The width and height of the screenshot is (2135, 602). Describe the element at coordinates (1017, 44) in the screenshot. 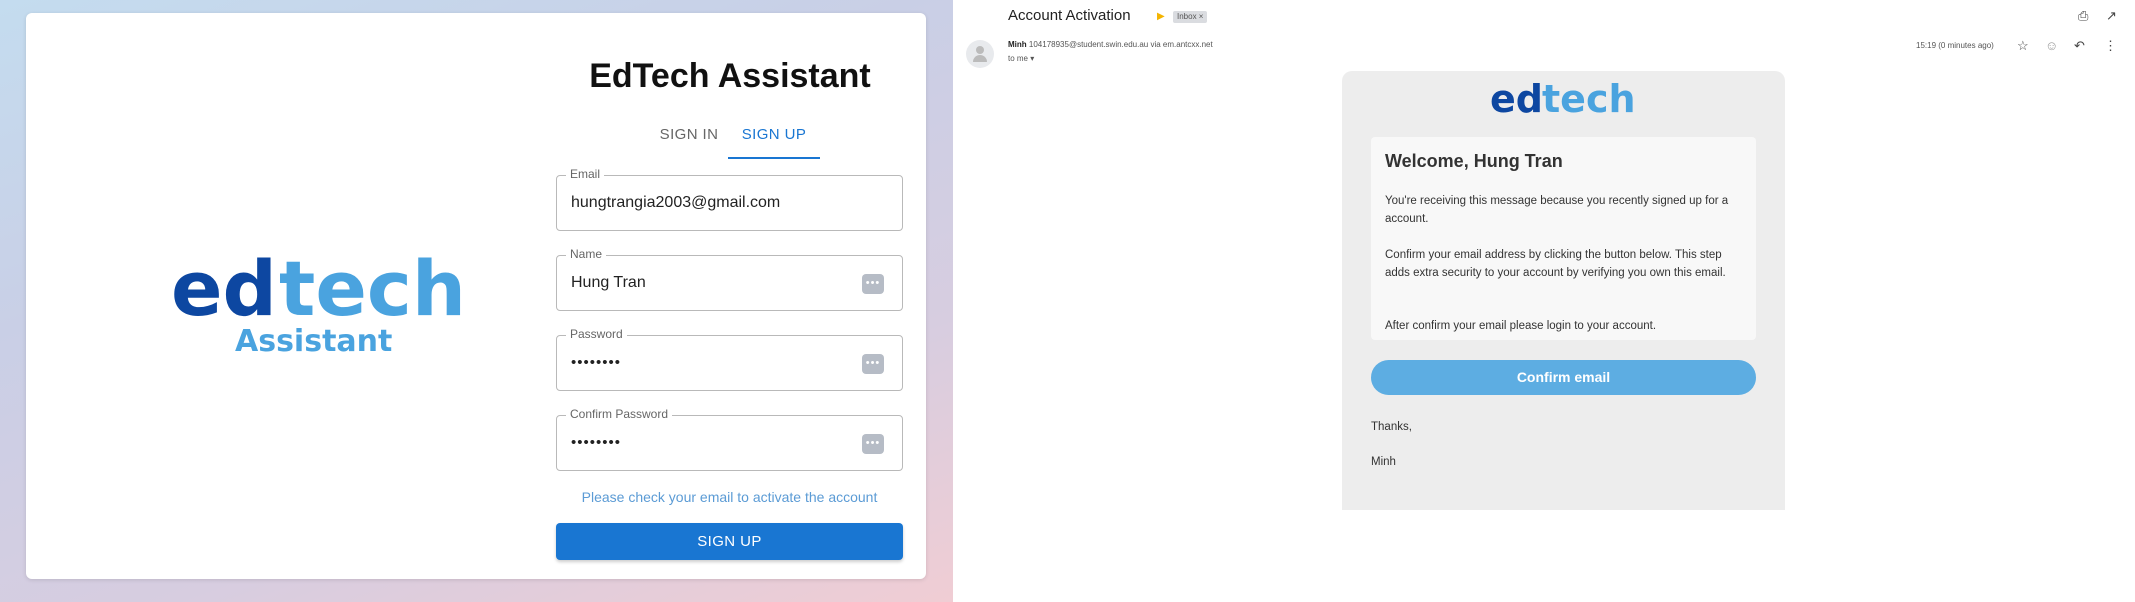

I see `sender-name: Minh` at that location.